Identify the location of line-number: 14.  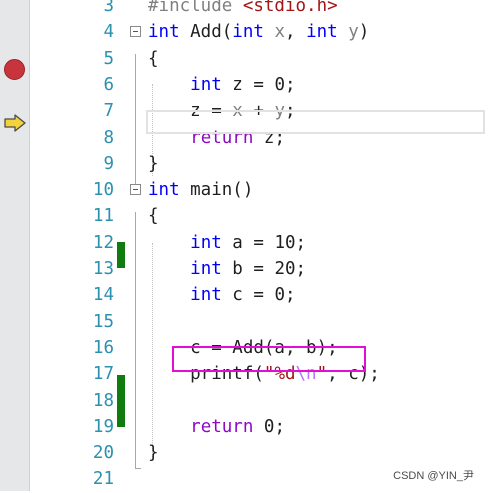
(103, 295).